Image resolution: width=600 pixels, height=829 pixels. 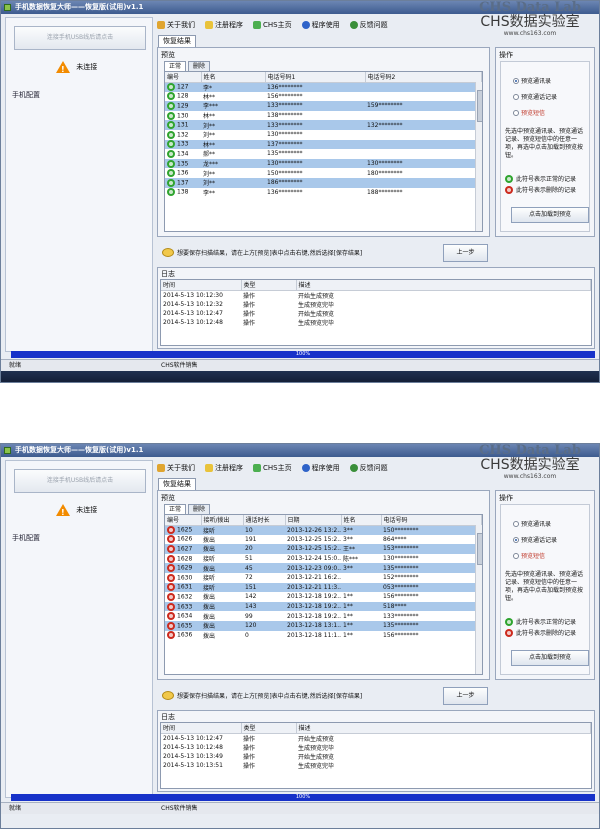 What do you see at coordinates (323, 578) in the screenshot?
I see `table-row: 1630 接听 72 2013-12-21 16:2... 152********` at bounding box center [323, 578].